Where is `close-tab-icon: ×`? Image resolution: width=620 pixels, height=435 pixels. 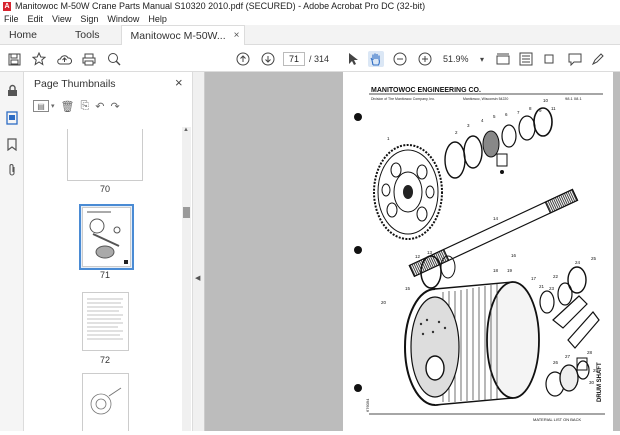 close-tab-icon: × is located at coordinates (237, 35).